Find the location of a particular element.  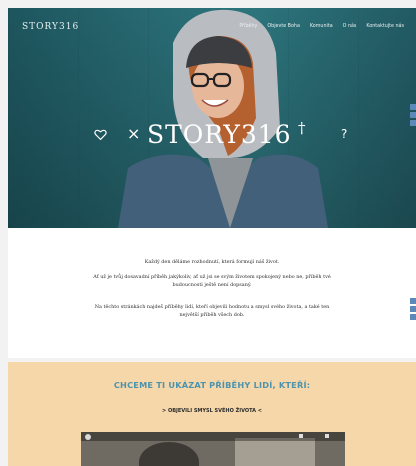

section-subheading: > OBJEVILI SMYSL SVÉHO ŽIVOTA < is located at coordinates (212, 411).